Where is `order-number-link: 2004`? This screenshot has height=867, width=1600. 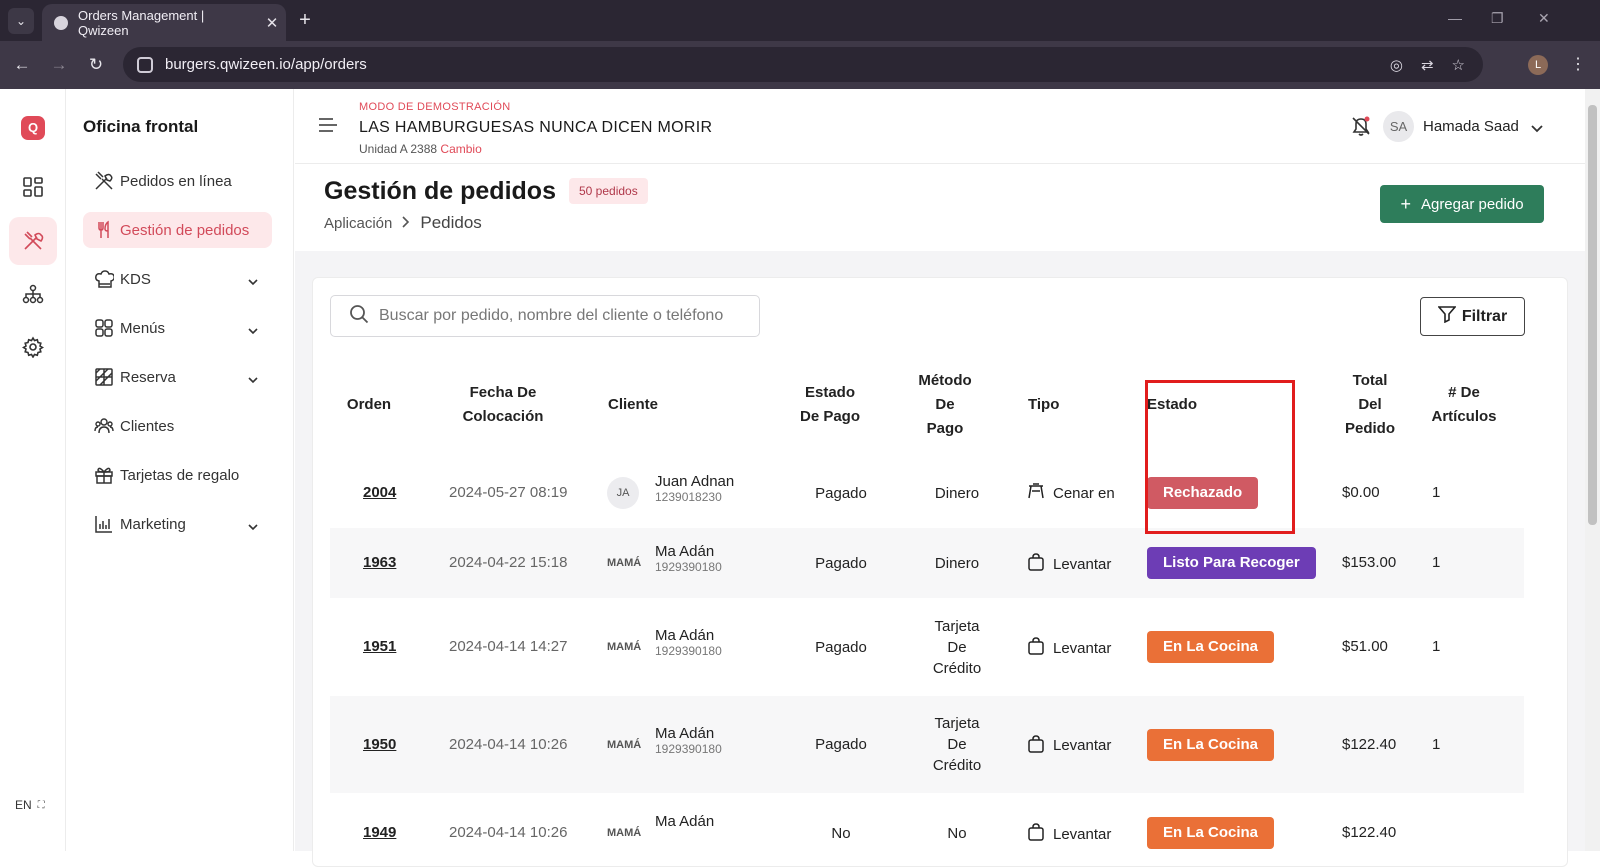
order-number-link: 2004 is located at coordinates (379, 492).